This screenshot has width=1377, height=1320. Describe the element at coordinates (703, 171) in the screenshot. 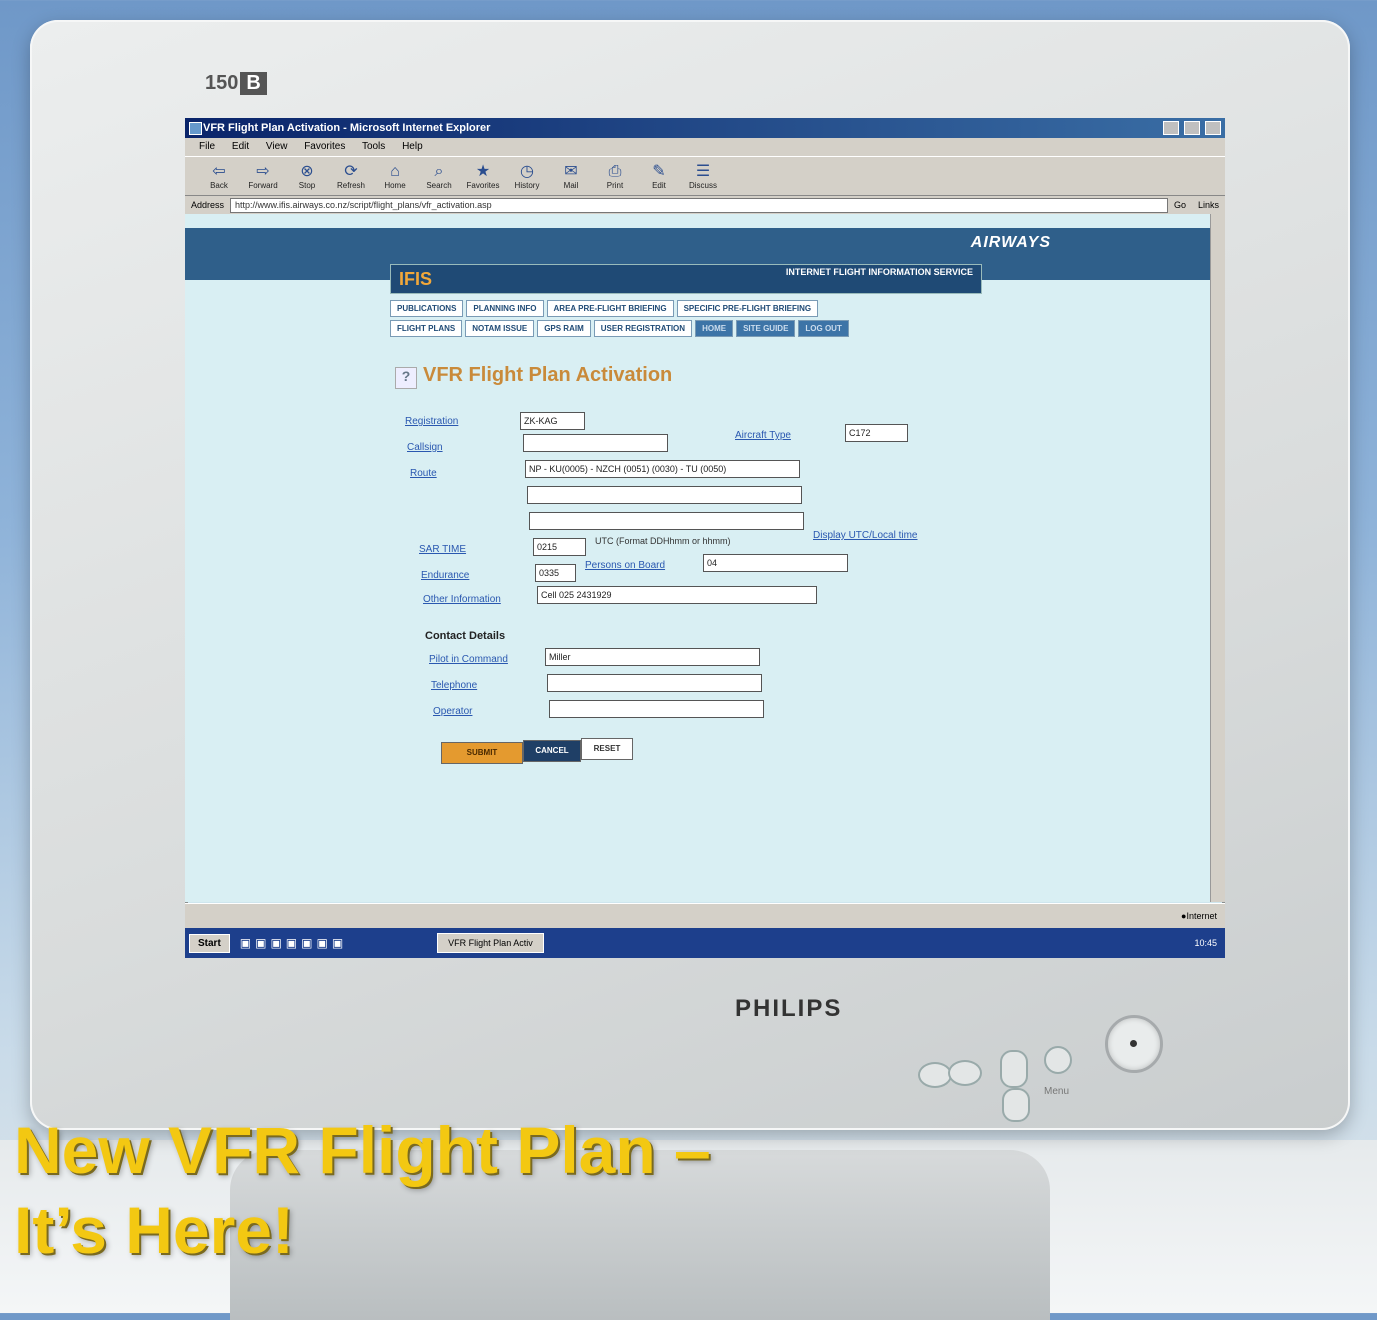

I see `discuss-icon: ☰` at that location.